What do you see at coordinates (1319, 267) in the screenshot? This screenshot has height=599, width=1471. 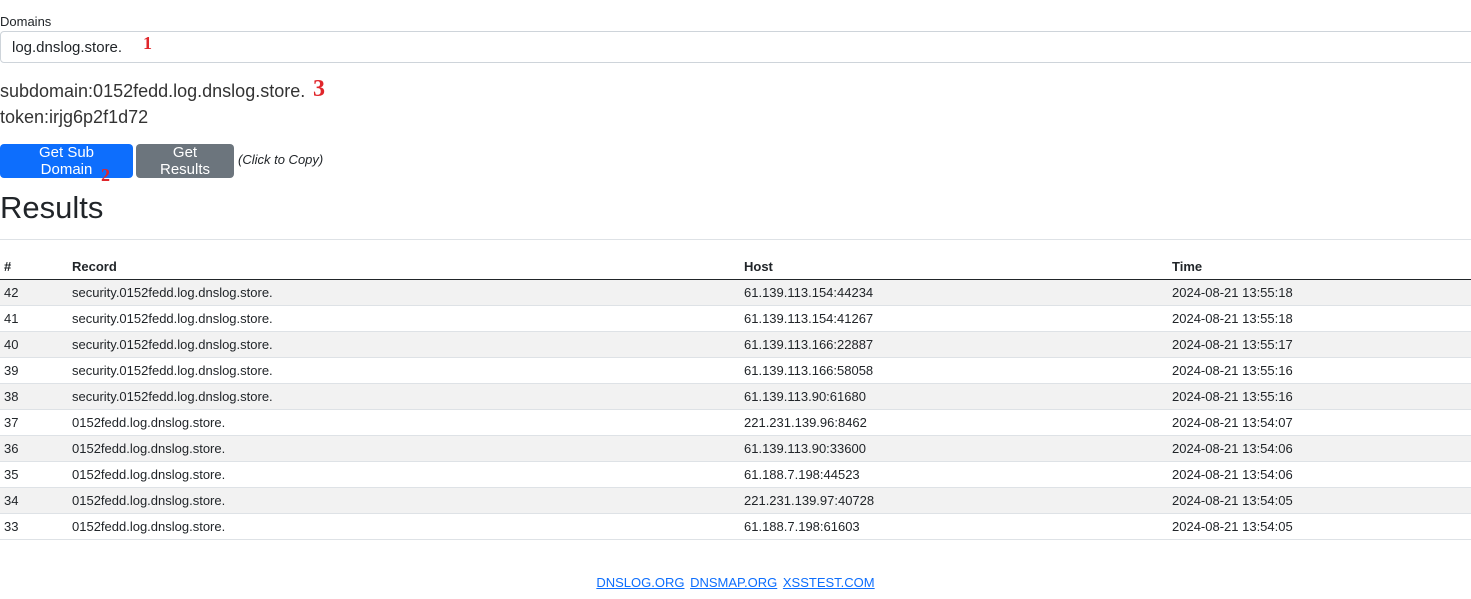 I see `column-header-time: Time` at bounding box center [1319, 267].